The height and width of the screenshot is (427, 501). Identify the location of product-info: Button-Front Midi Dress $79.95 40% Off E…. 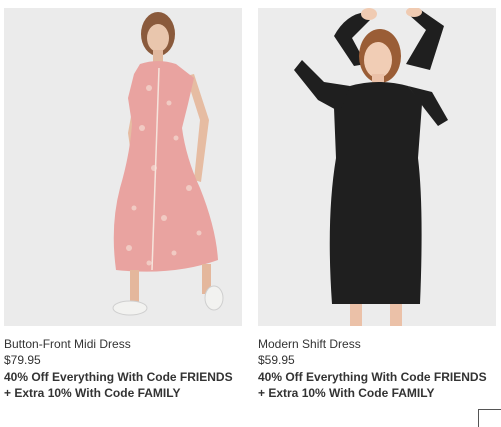
(123, 368).